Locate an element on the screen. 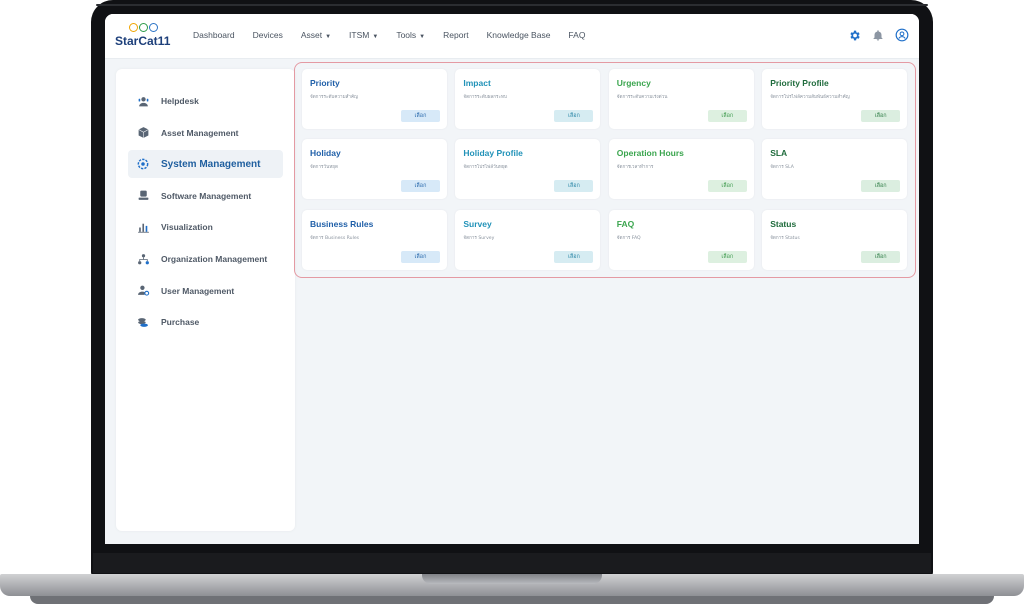  nav-item-itsm: ITSM ▼ is located at coordinates (363, 35).